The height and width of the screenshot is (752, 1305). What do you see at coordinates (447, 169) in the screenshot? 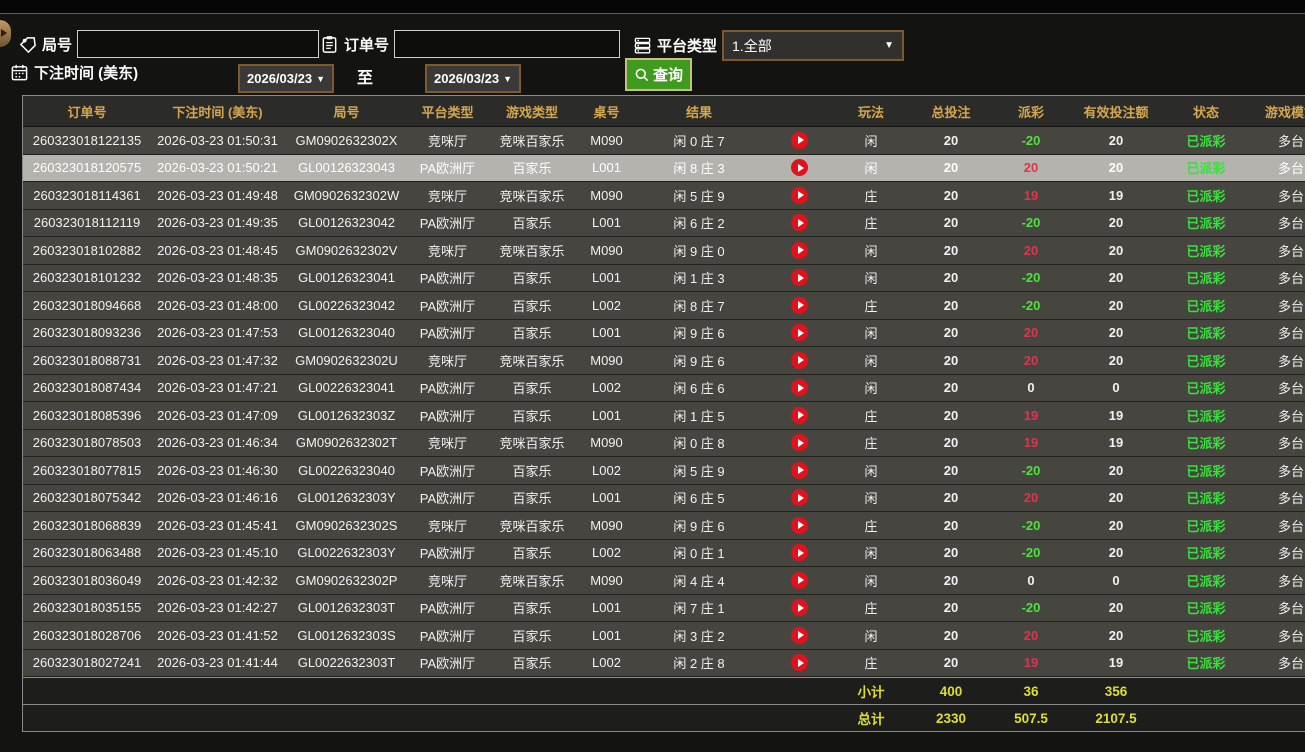
I see `platform-cell: PA欧洲厅` at bounding box center [447, 169].